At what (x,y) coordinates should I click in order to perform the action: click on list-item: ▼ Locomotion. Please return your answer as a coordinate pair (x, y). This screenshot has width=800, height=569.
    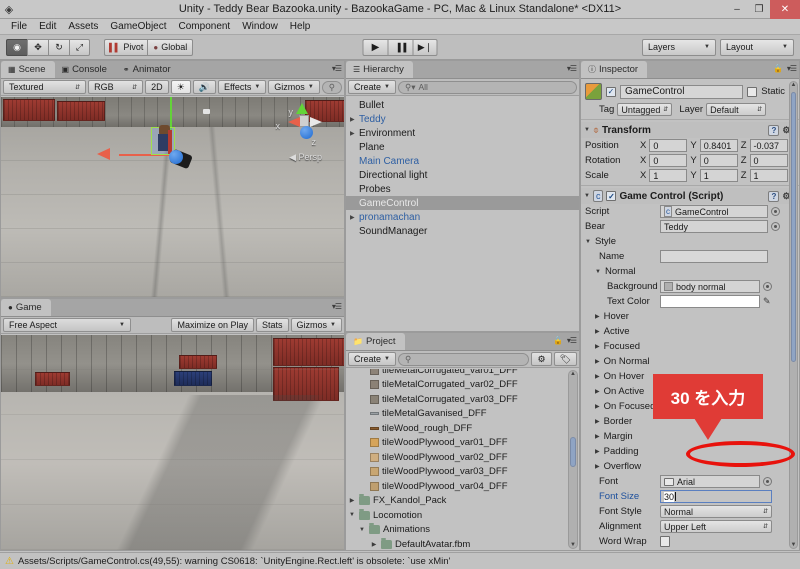
    Looking at the image, I should click on (456, 515).